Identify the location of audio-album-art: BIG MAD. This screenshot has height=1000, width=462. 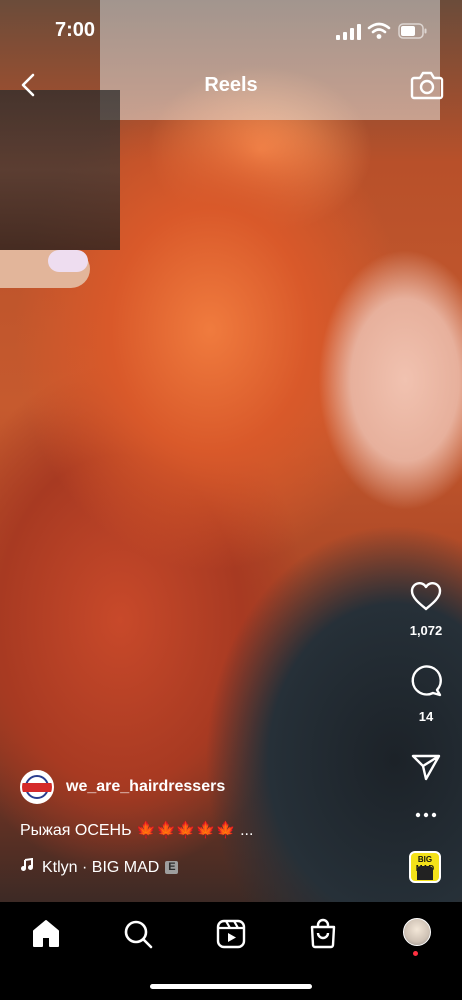
(425, 867).